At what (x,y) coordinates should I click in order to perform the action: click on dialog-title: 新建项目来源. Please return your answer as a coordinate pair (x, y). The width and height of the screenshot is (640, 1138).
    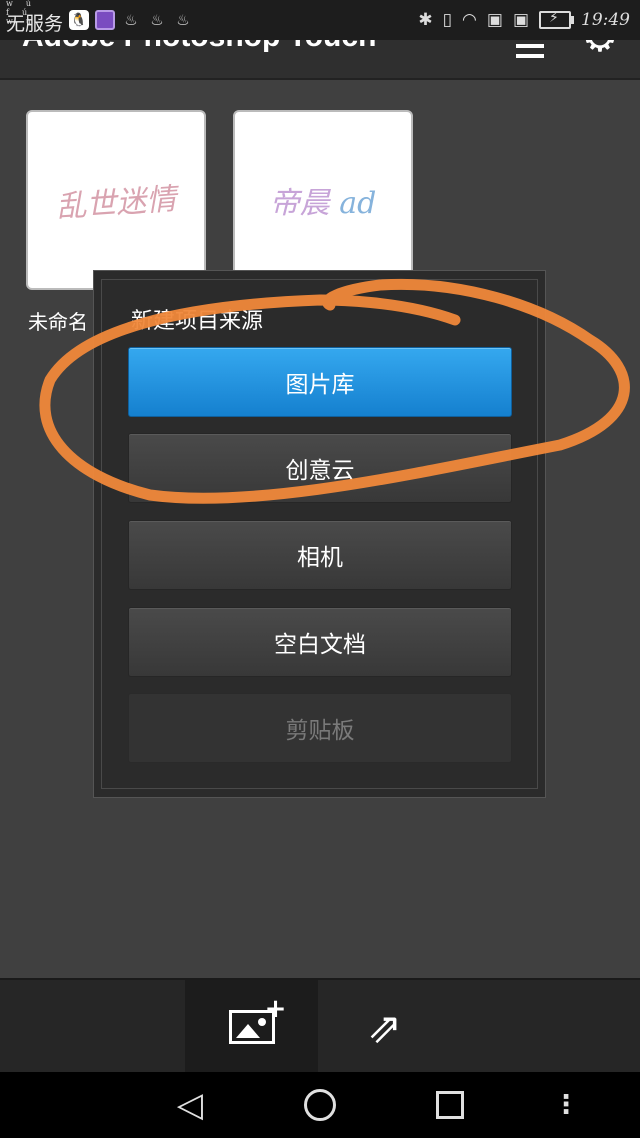
    Looking at the image, I should click on (197, 321).